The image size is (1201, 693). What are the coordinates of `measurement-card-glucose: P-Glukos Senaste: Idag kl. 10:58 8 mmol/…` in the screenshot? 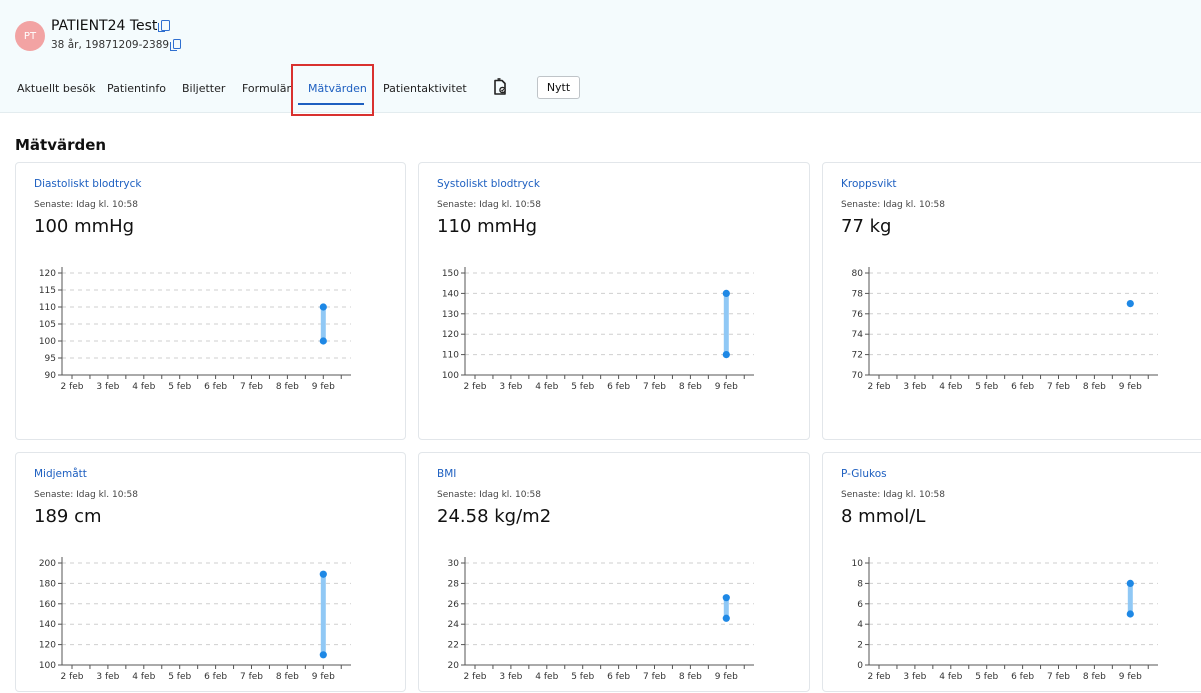 It's located at (1011, 572).